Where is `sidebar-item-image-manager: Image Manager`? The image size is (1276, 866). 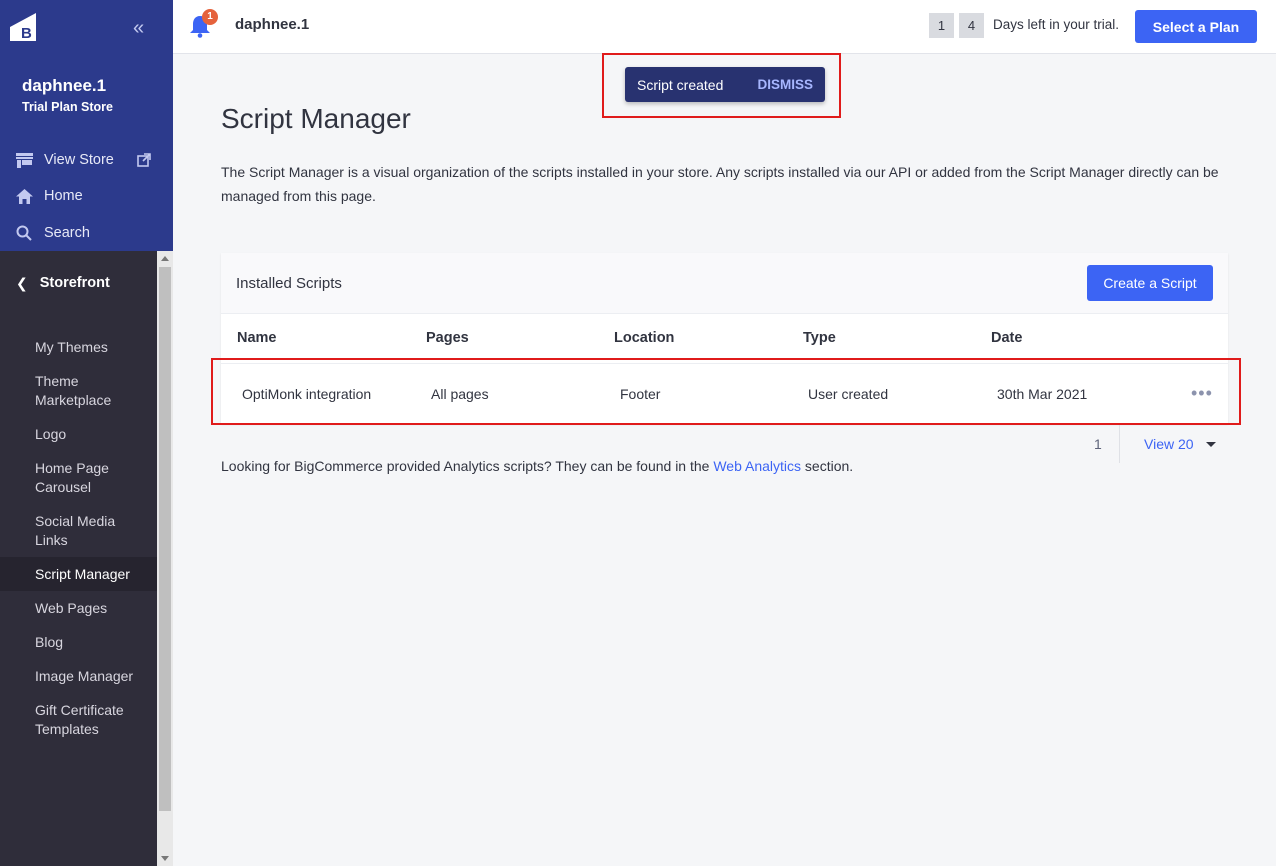
sidebar-item-image-manager: Image Manager is located at coordinates (78, 676).